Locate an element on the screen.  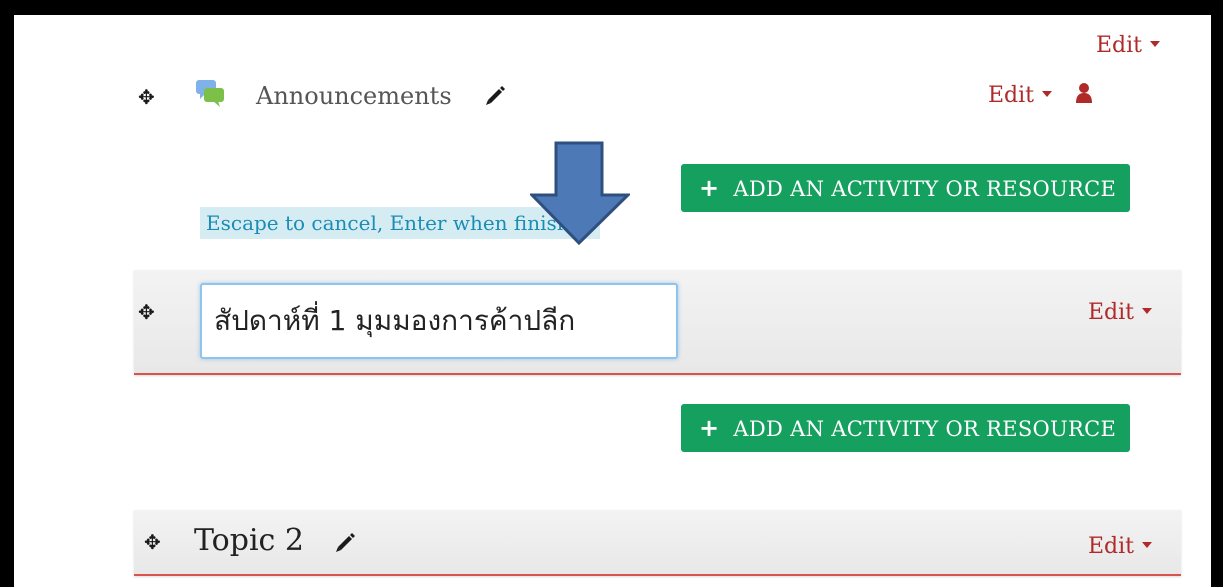
edit-menu-section-2: Edit is located at coordinates (1120, 547).